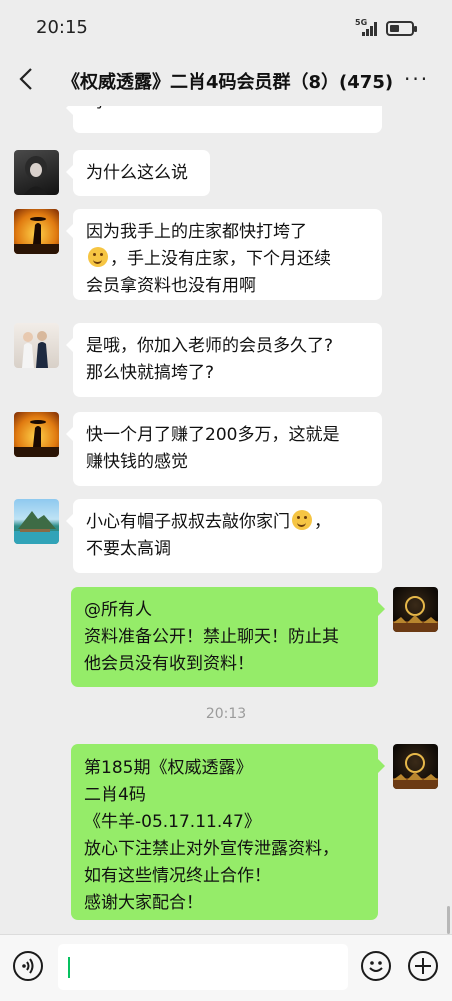 Image resolution: width=452 pixels, height=1001 pixels. What do you see at coordinates (211, 637) in the screenshot?
I see `message-text: 资料准备公开！禁止聊天！防止其` at bounding box center [211, 637].